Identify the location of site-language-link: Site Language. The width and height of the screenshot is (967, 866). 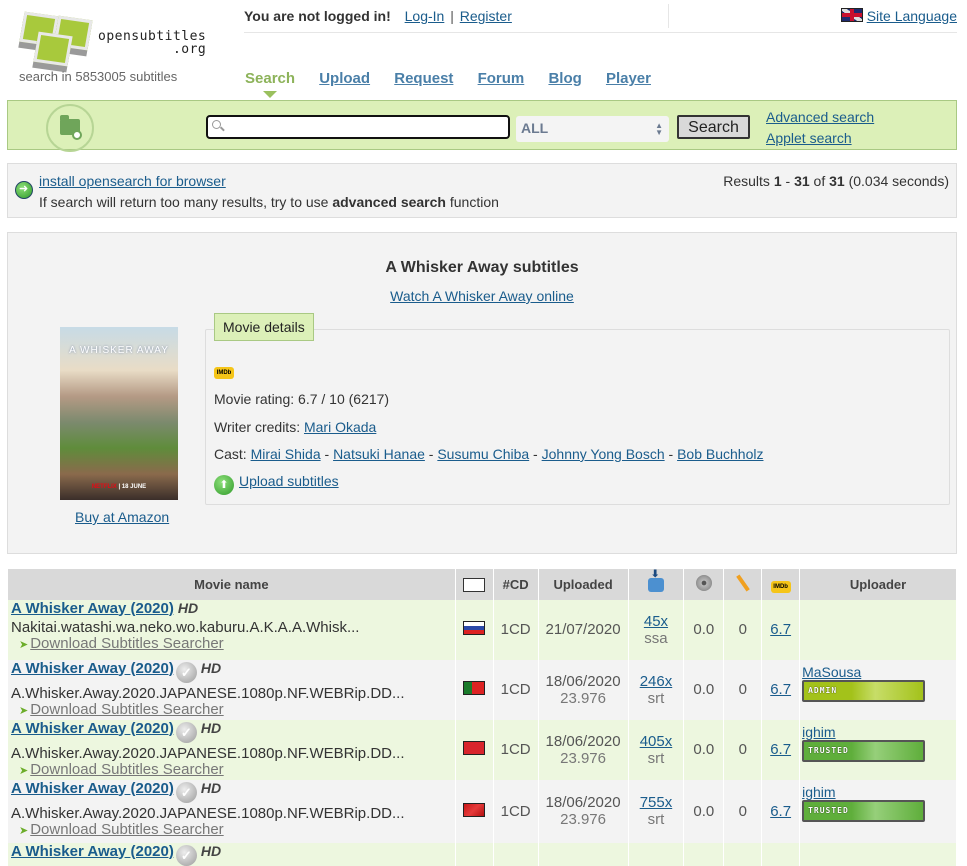
(912, 16).